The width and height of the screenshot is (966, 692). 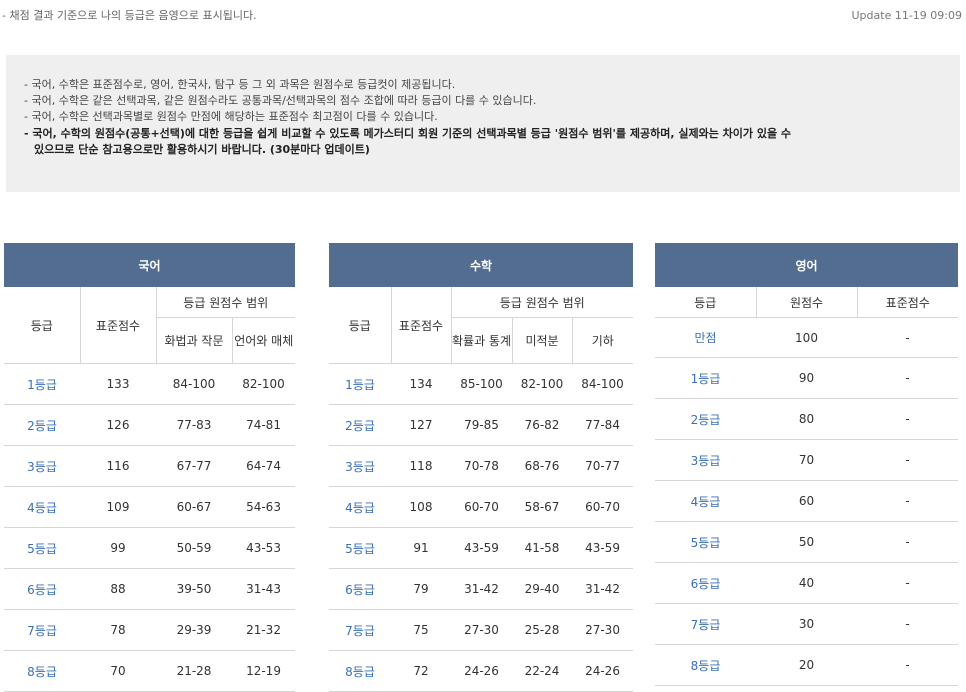 What do you see at coordinates (202, 149) in the screenshot?
I see `notice-line-bold: 있으므로 단순 참고용으로만 활용하시기 바랍니다. (30분마다 업데이트)` at bounding box center [202, 149].